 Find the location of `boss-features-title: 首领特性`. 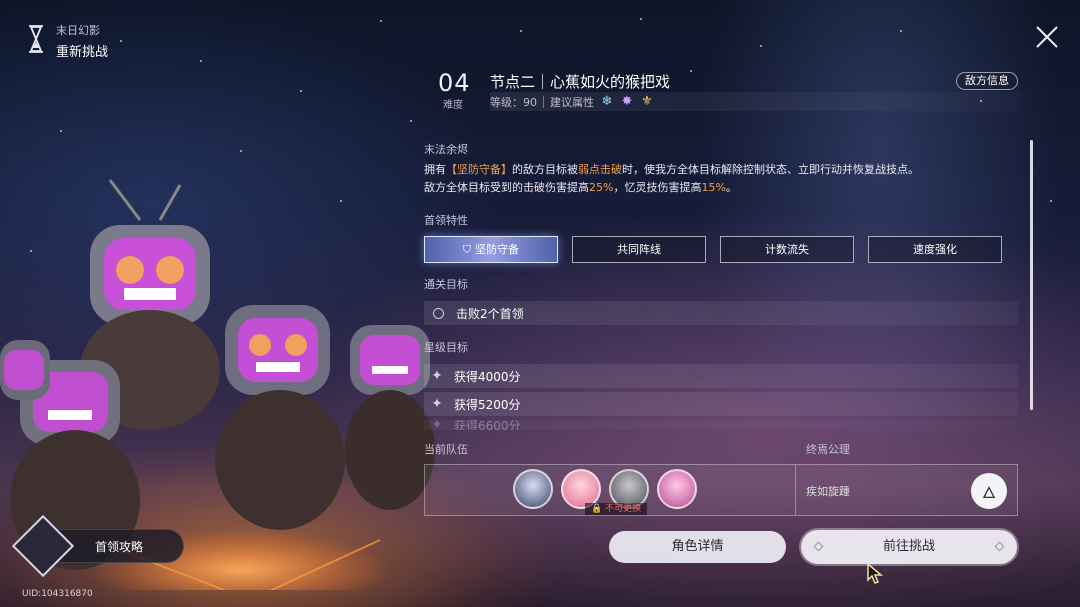

boss-features-title: 首领特性 is located at coordinates (446, 220).